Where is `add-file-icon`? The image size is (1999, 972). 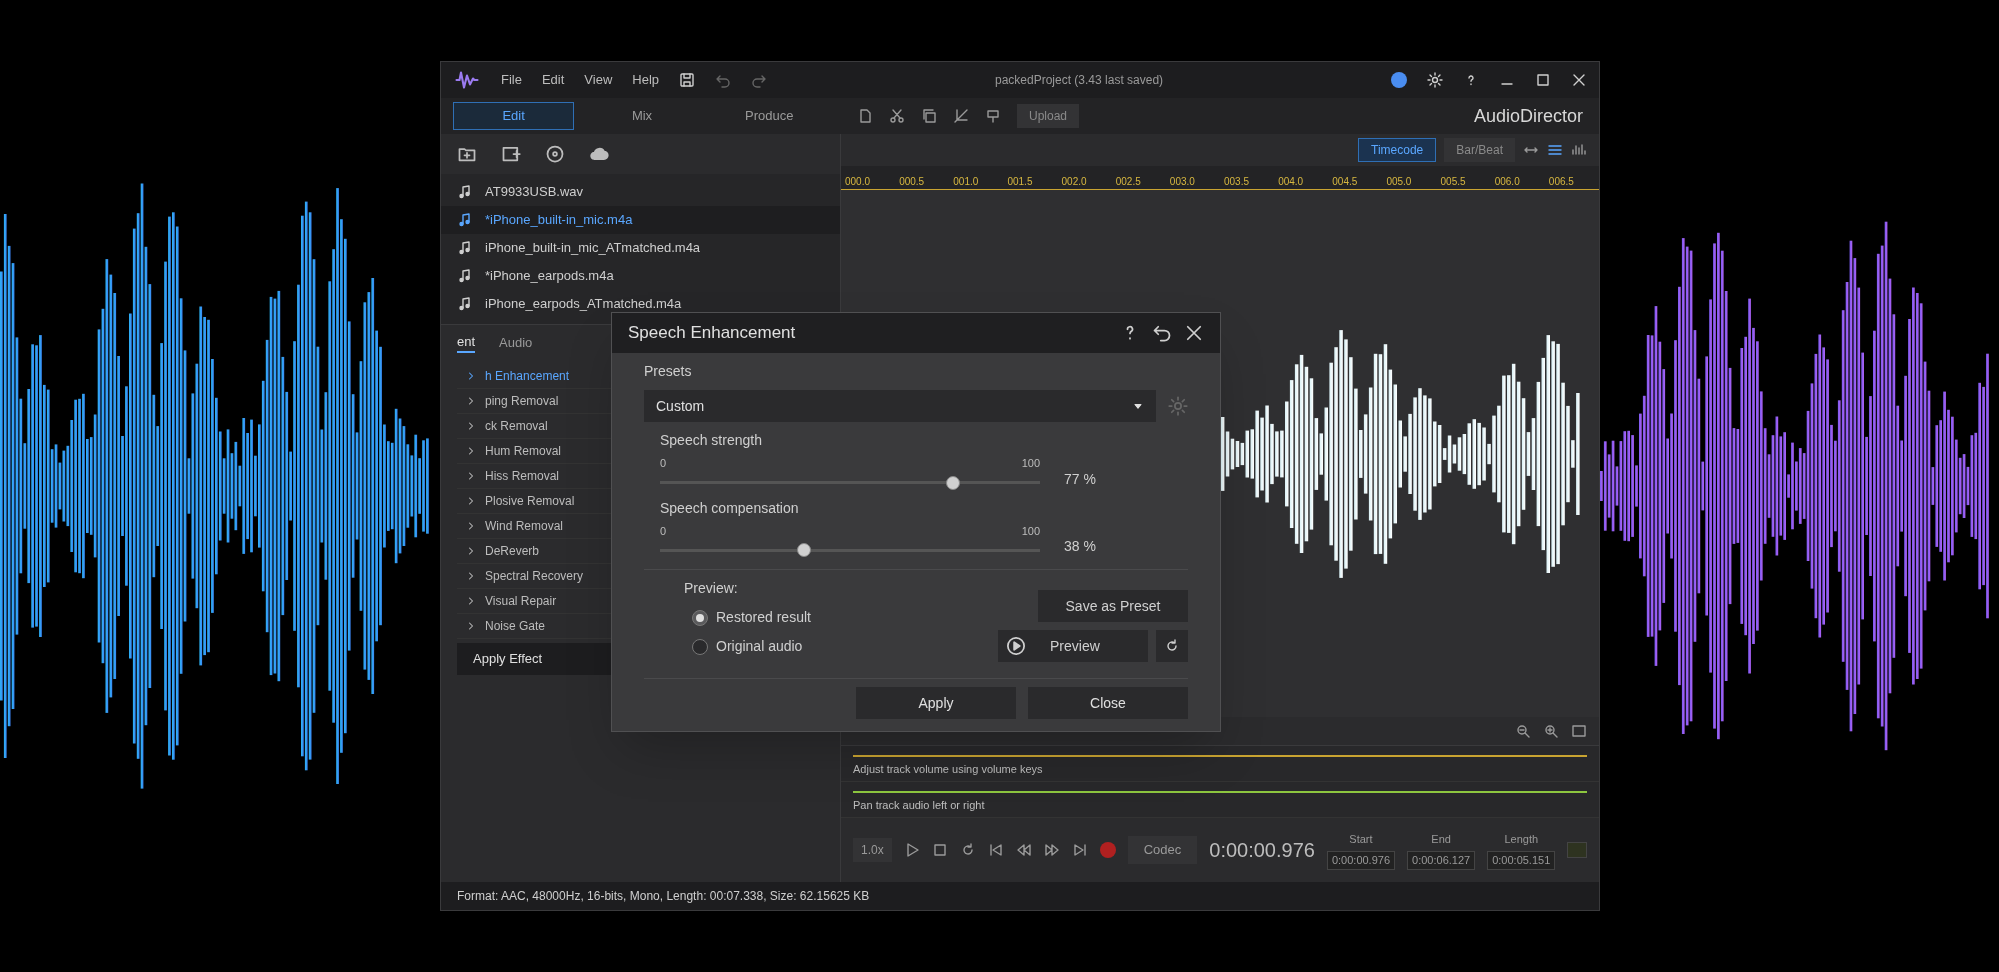
add-file-icon is located at coordinates (511, 154).